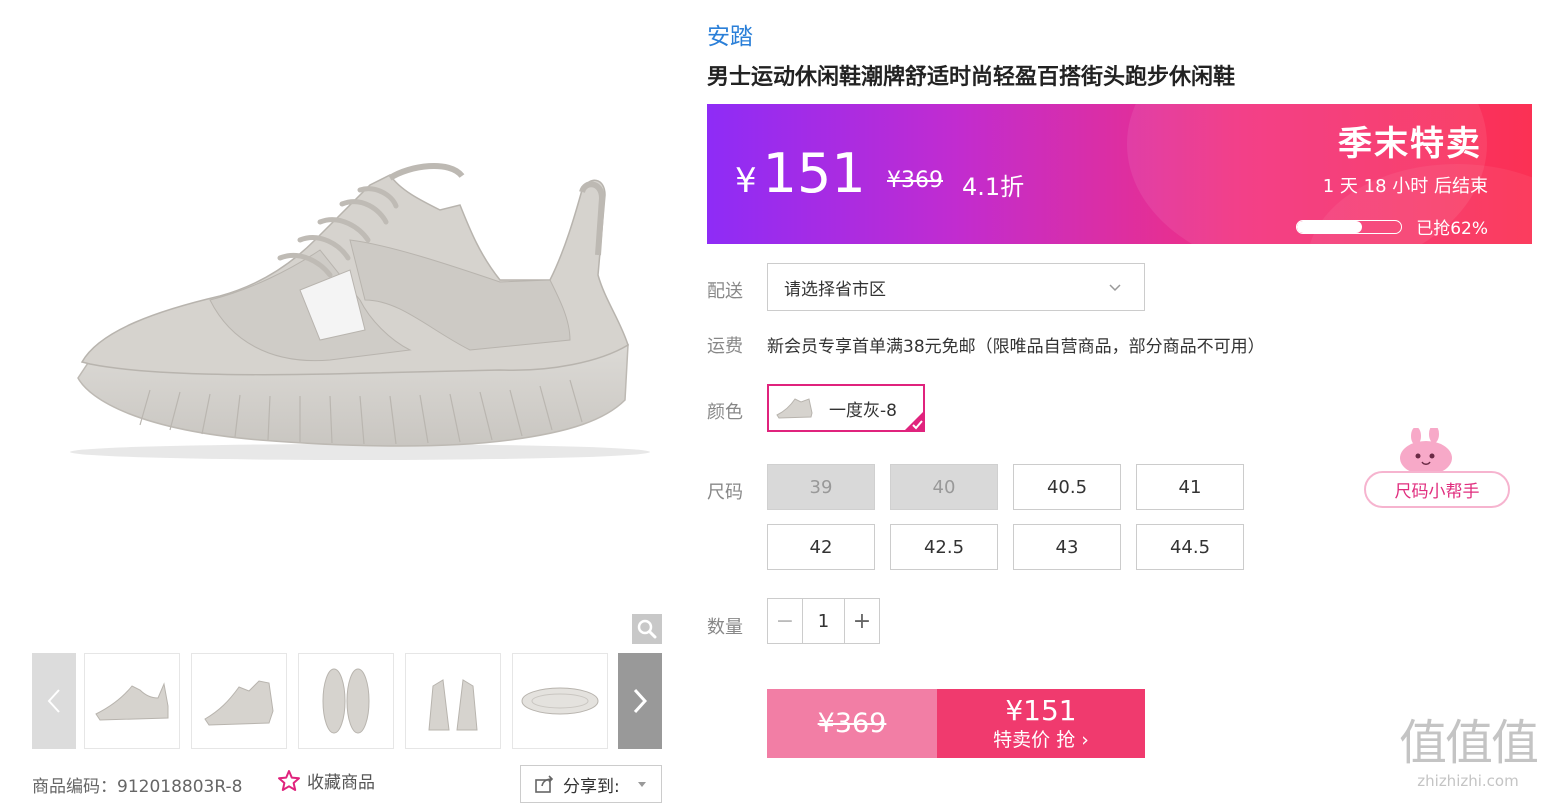  Describe the element at coordinates (1410, 144) in the screenshot. I see `sale-title: 季末特卖` at that location.